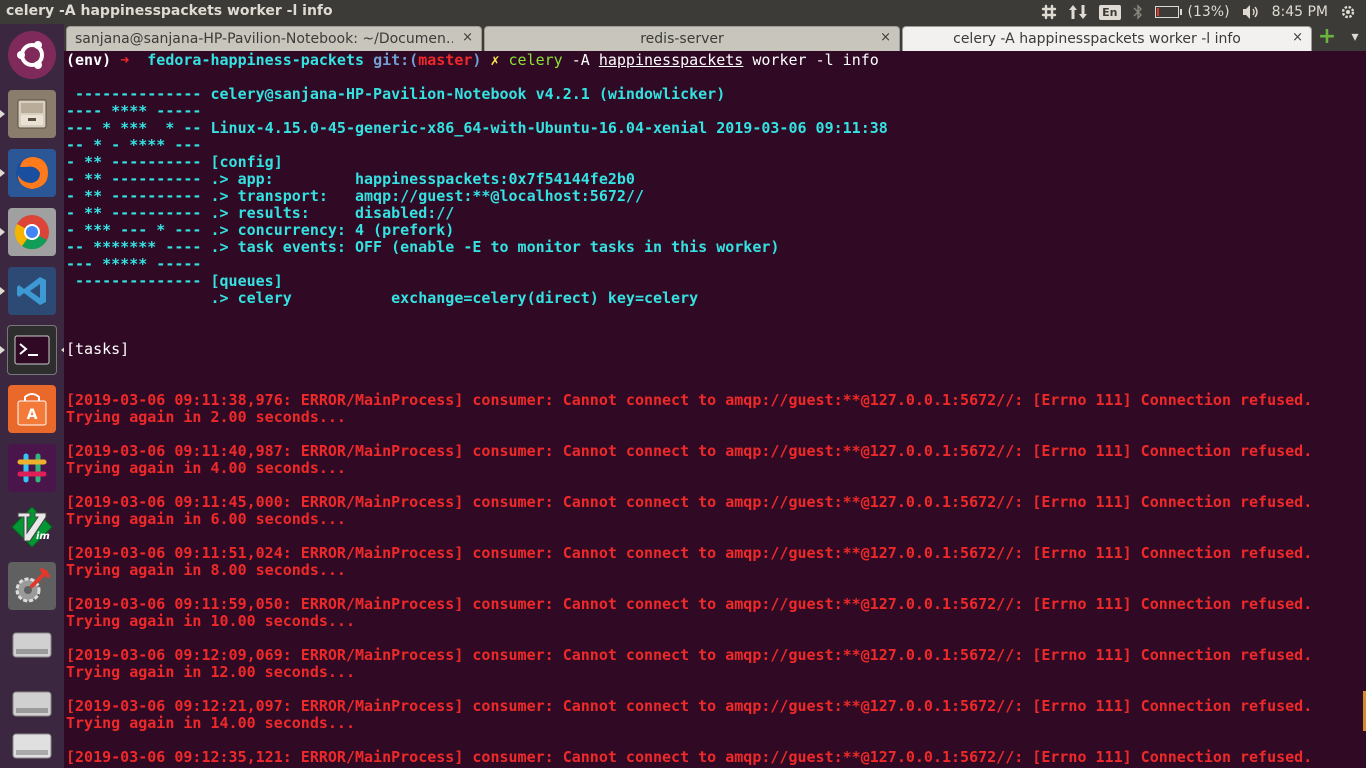 This screenshot has width=1366, height=768. I want to click on tab-redis-server: redis-server ×, so click(692, 38).